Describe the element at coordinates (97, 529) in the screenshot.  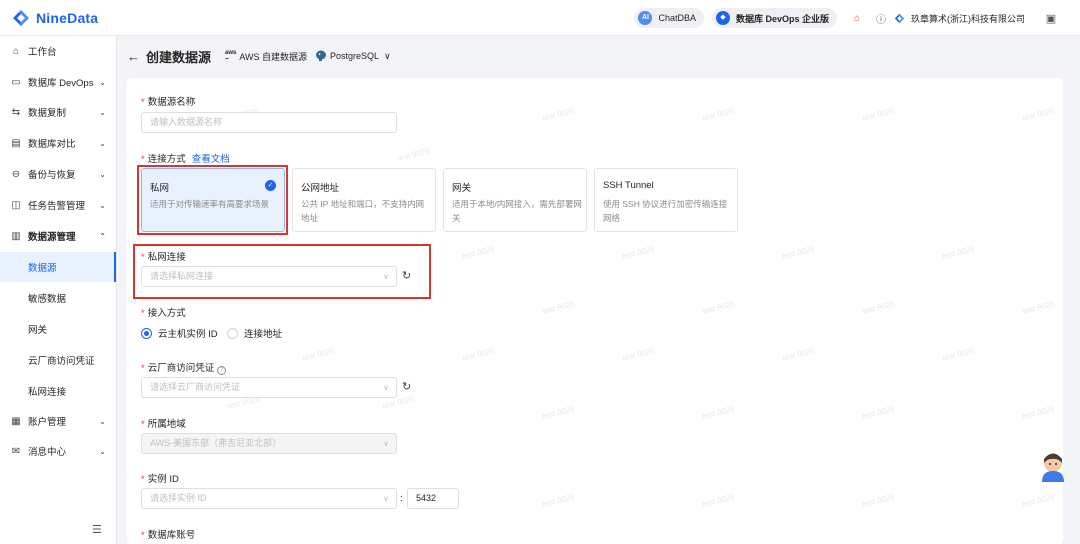
I see `collapse-sidebar-icon: ☰` at that location.